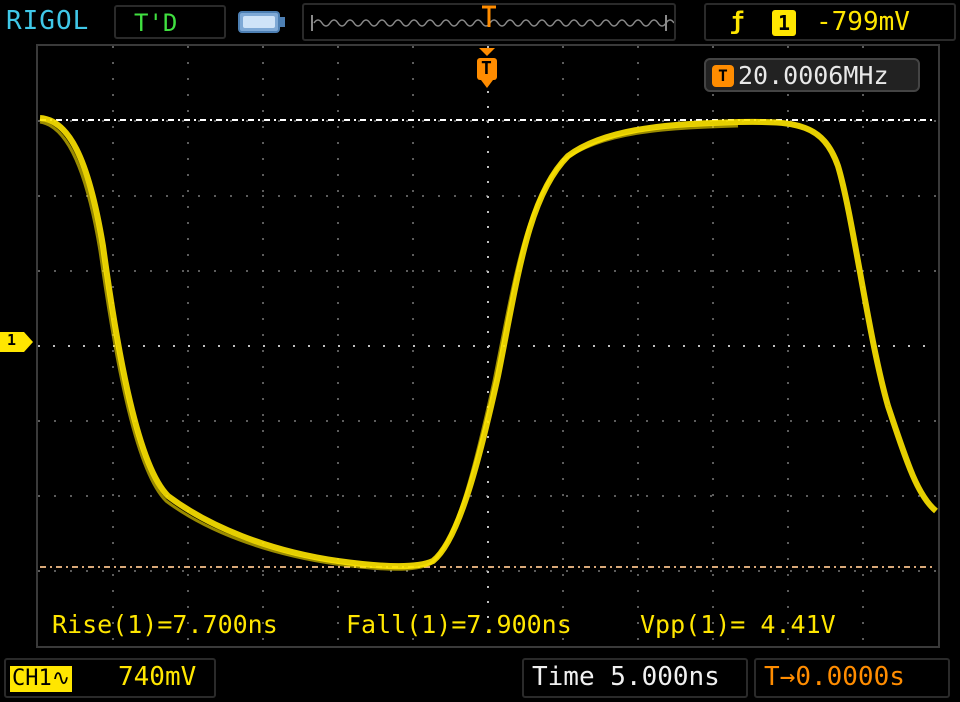  I want to click on trigger-panel: ƒ 1 -799mV, so click(830, 22).